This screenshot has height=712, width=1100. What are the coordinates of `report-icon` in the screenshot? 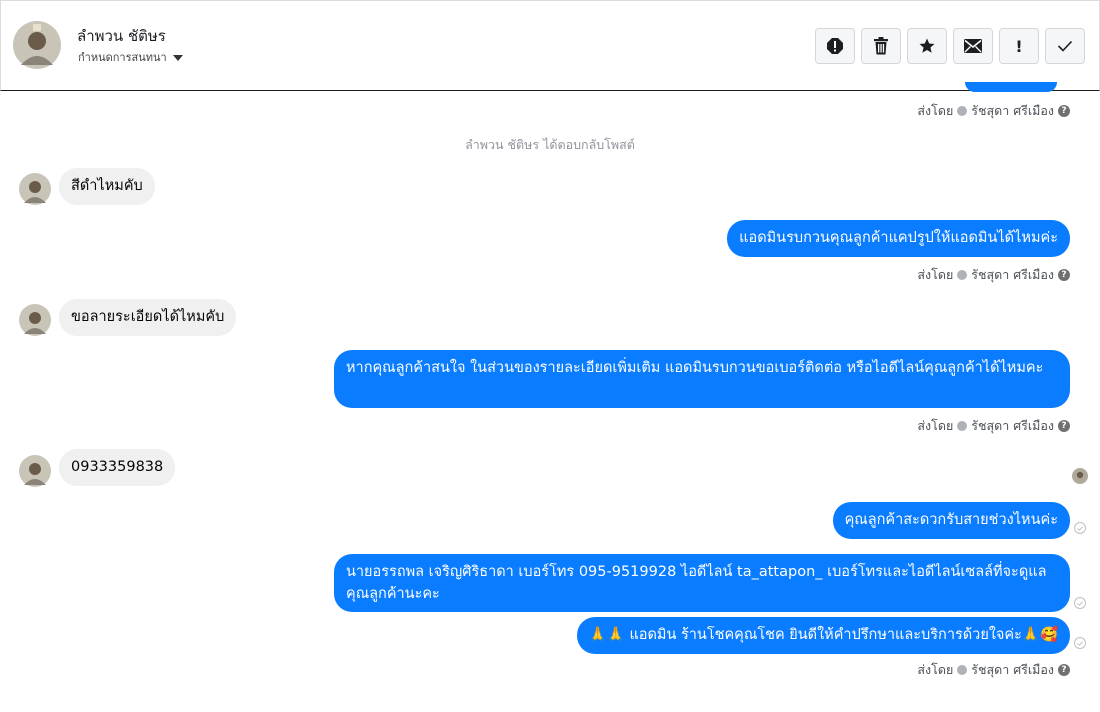 It's located at (835, 46).